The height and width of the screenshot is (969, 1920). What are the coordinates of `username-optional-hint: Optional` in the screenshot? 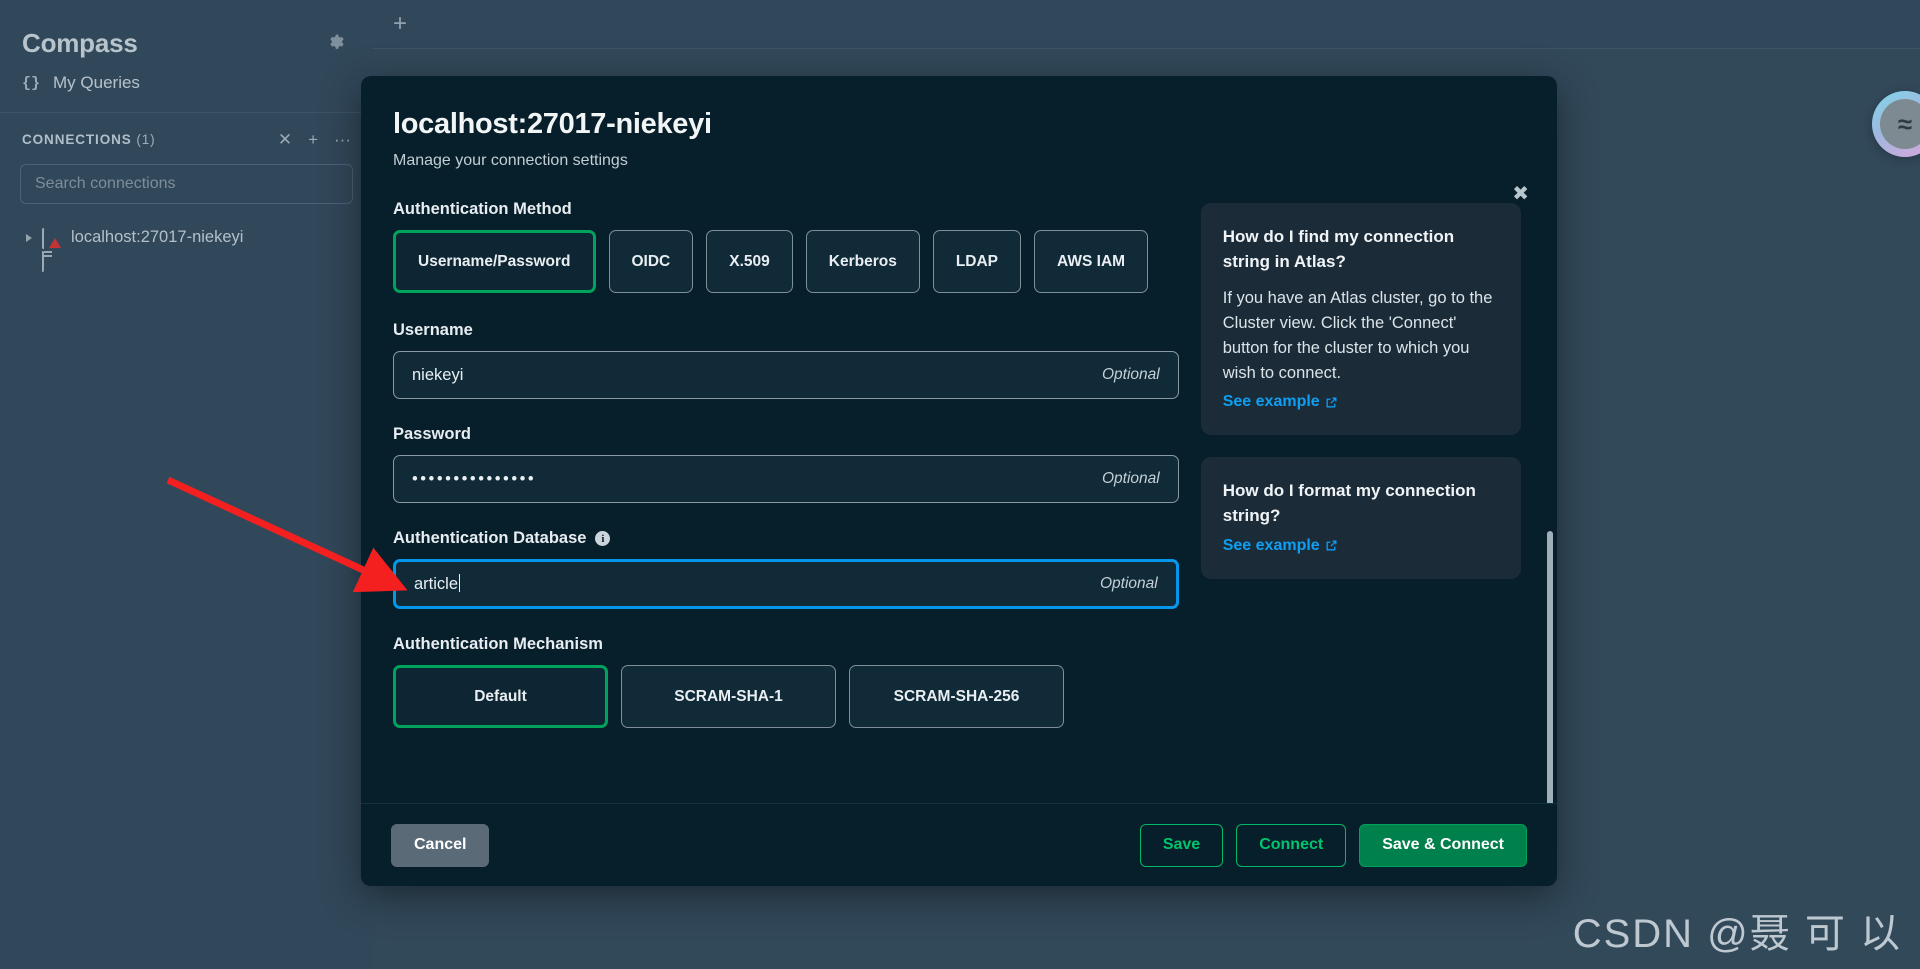 It's located at (1131, 374).